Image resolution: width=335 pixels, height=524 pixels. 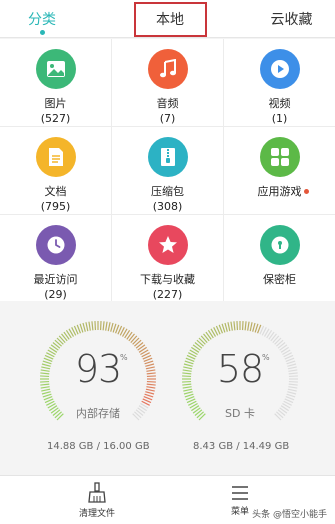 I want to click on category-count: (1), so click(x=279, y=118).